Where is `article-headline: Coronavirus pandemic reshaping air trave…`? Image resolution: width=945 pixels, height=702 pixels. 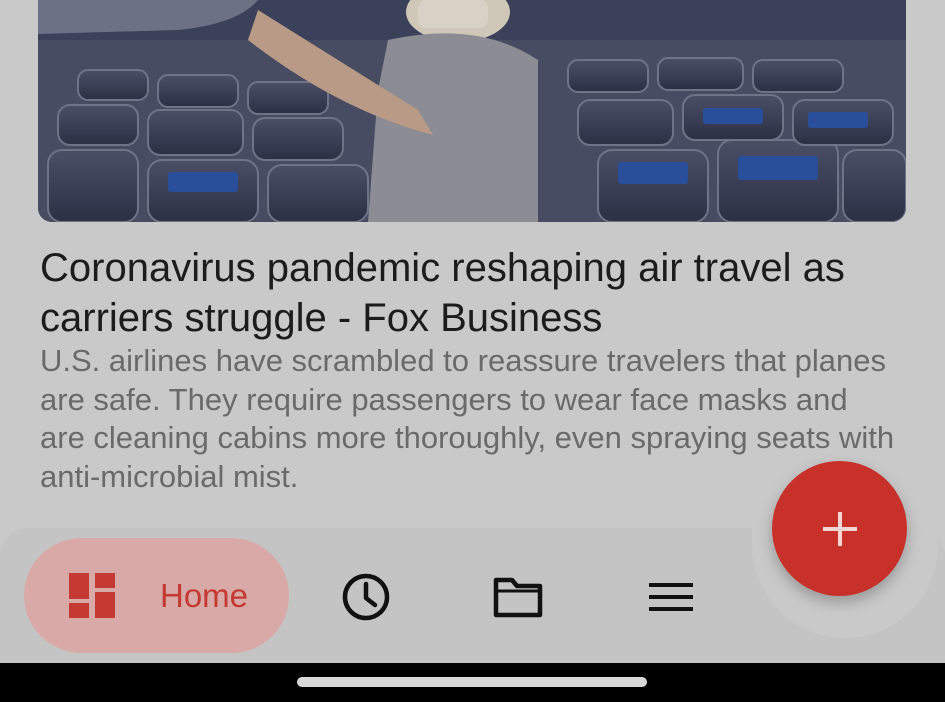
article-headline: Coronavirus pandemic reshaping air trave… is located at coordinates (470, 293).